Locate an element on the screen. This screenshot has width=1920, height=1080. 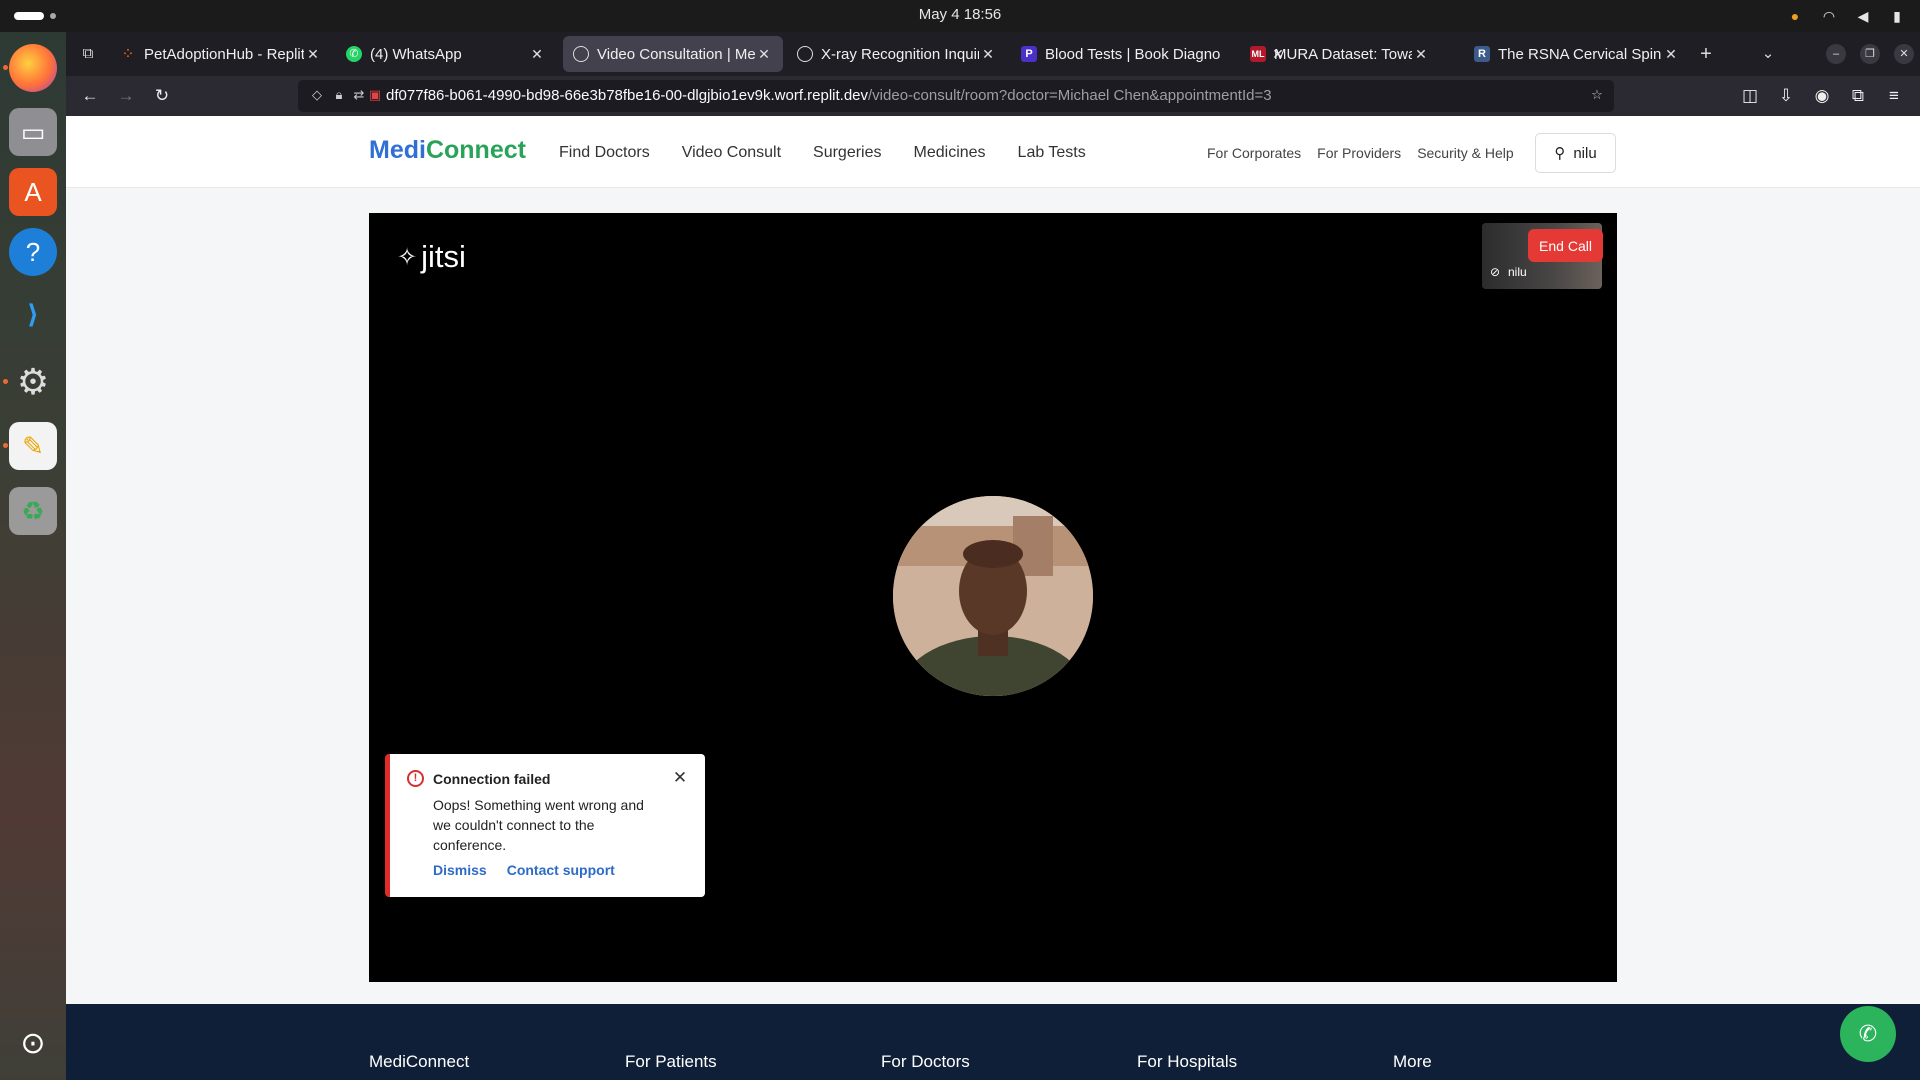
participant-name: nilu is located at coordinates (1517, 272).